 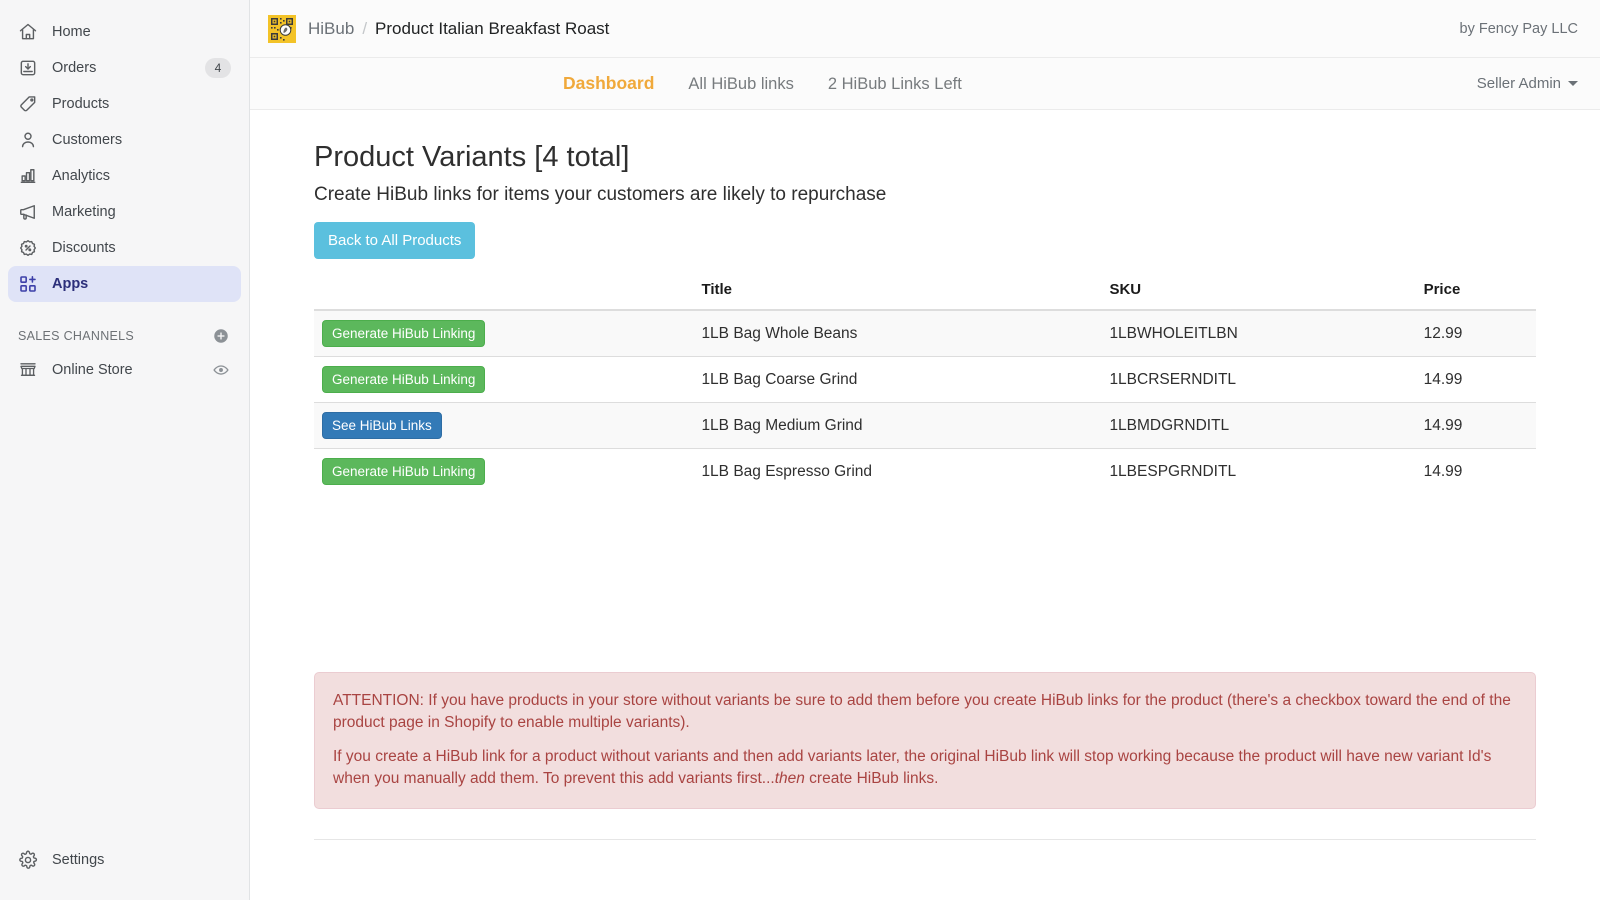 I want to click on column-header-price: Price, so click(x=1475, y=296).